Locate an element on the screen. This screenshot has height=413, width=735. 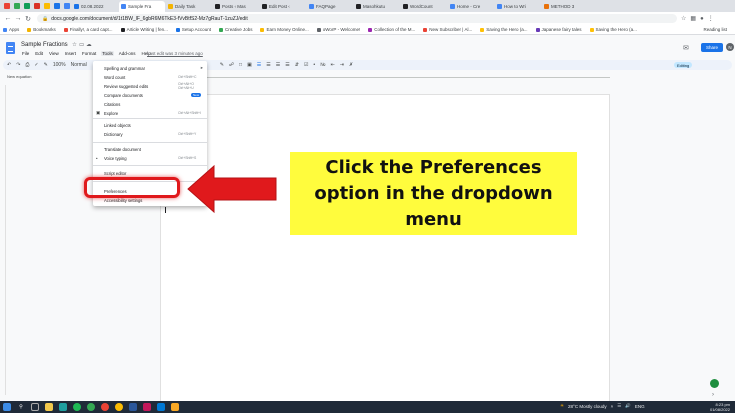
align-left-icon: ☰ is located at coordinates (259, 65).